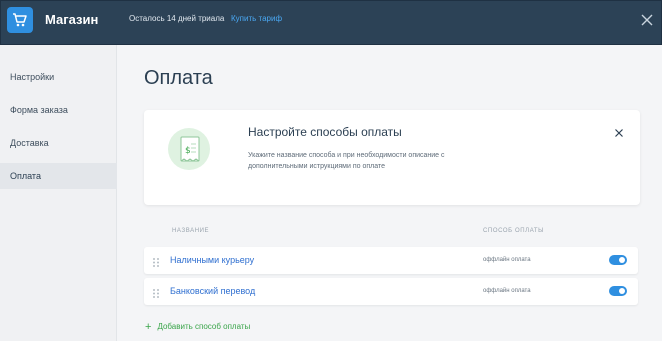 This screenshot has height=341, width=662. I want to click on buy-plan-link: Купить тариф, so click(256, 18).